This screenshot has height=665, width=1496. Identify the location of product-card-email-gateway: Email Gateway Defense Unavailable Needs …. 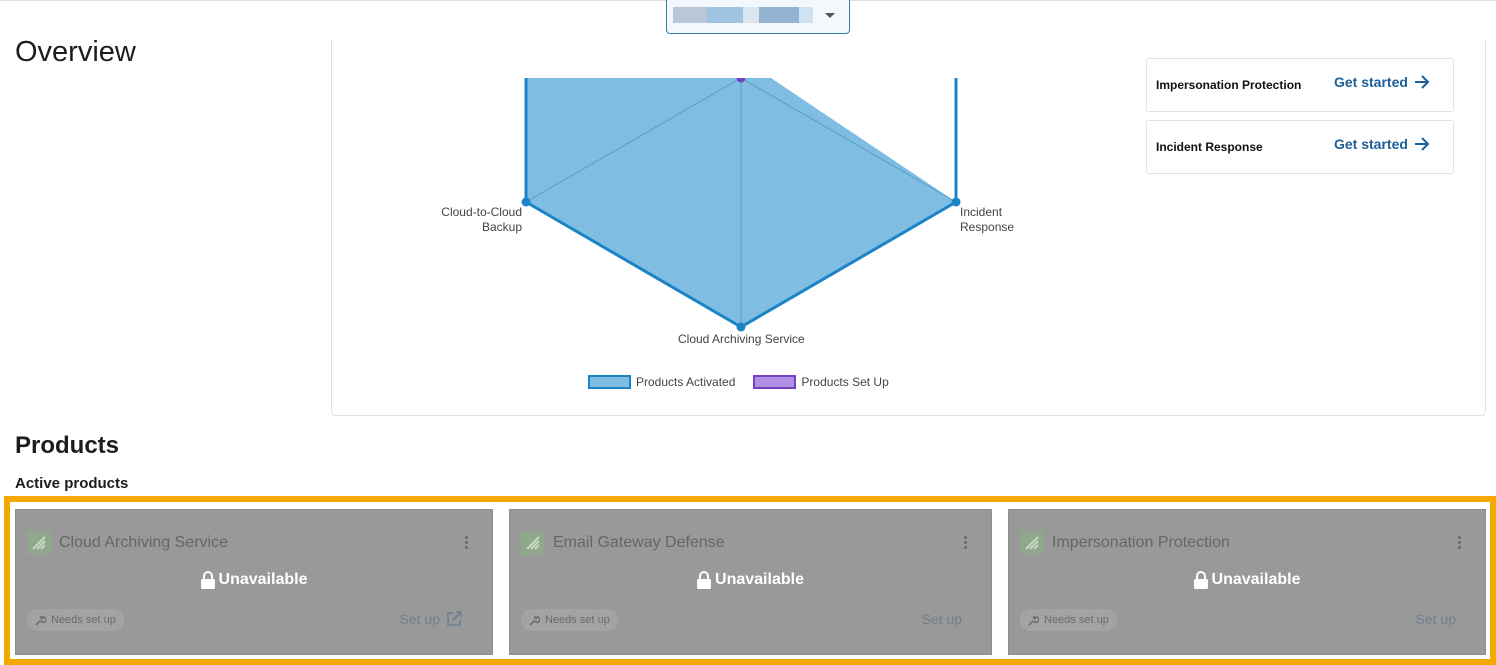
(750, 582).